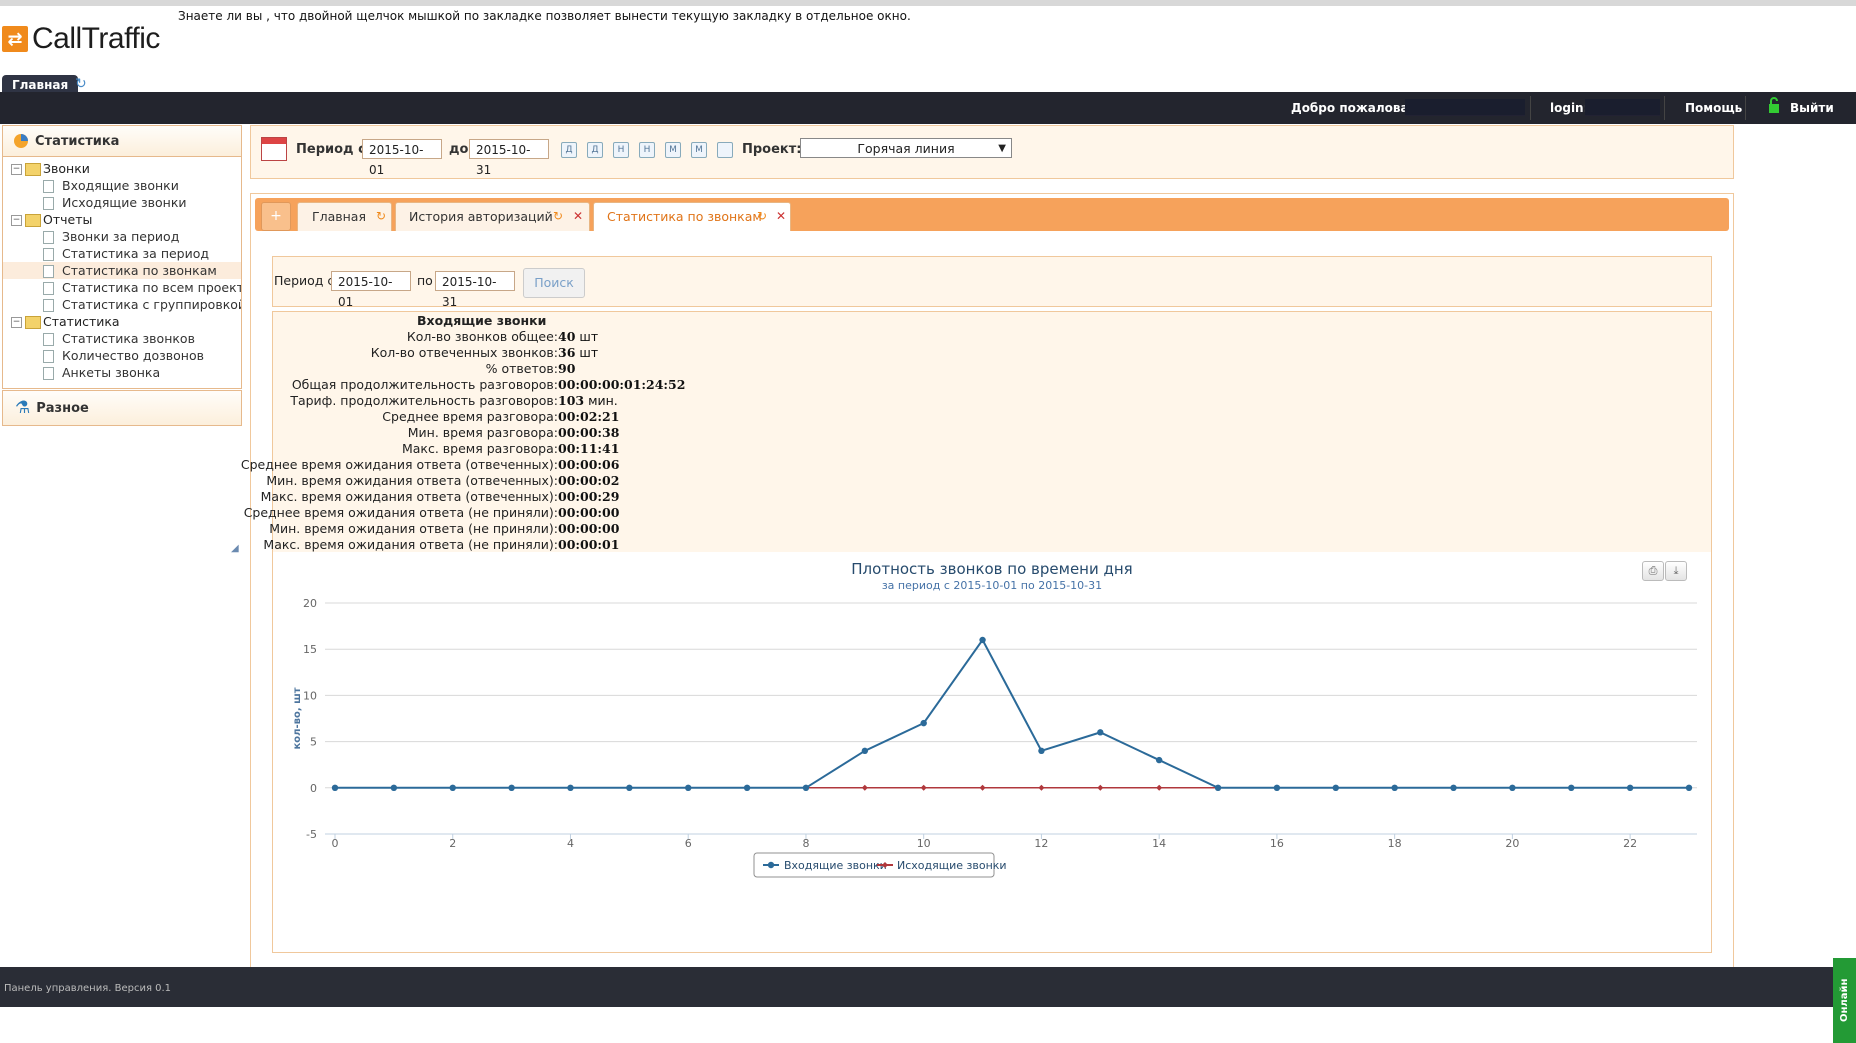 The image size is (1856, 1043). Describe the element at coordinates (412, 480) in the screenshot. I see `stat-label: Мин. время ожидания ответа (отвеченных):` at that location.